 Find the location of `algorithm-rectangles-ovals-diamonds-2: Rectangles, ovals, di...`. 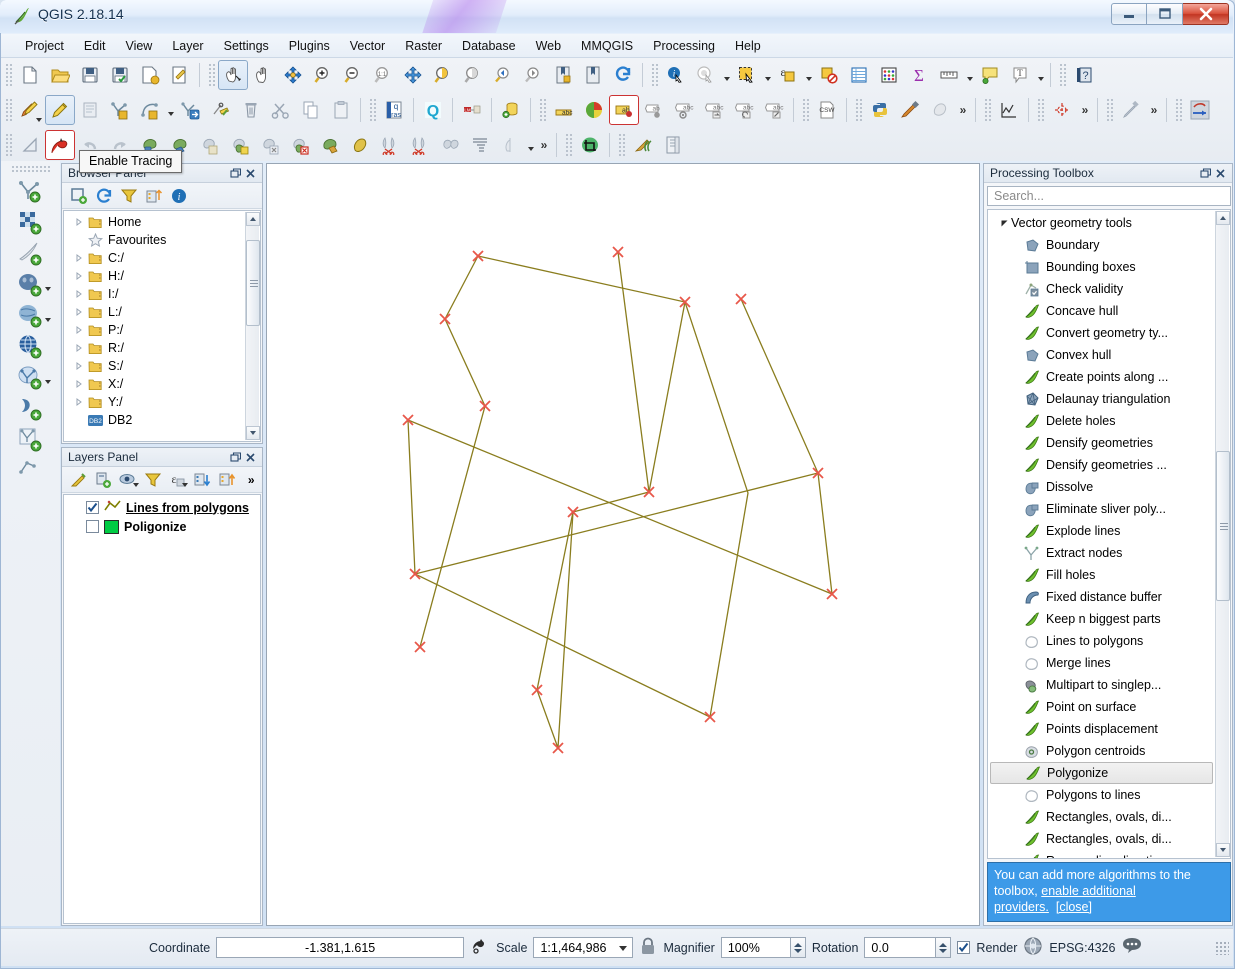

algorithm-rectangles-ovals-diamonds-2: Rectangles, ovals, di... is located at coordinates (1101, 839).